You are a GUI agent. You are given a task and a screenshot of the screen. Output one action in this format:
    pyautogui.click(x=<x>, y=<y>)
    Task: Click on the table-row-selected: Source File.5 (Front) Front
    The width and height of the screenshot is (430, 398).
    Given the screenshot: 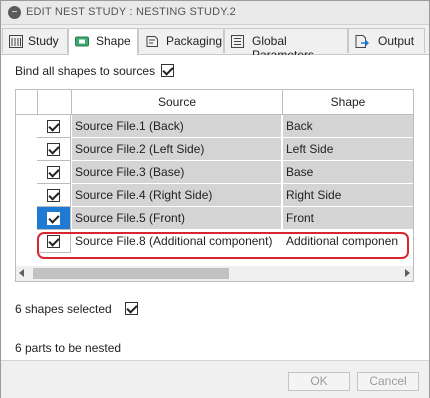 What is the action you would take?
    pyautogui.click(x=214, y=218)
    